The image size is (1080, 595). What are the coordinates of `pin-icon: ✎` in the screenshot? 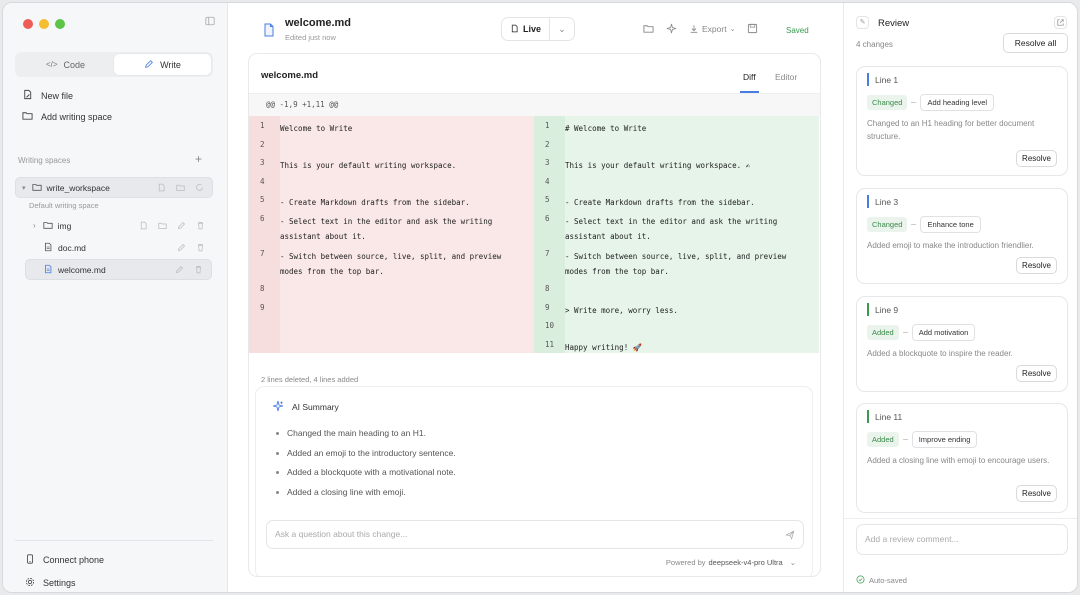 It's located at (862, 22).